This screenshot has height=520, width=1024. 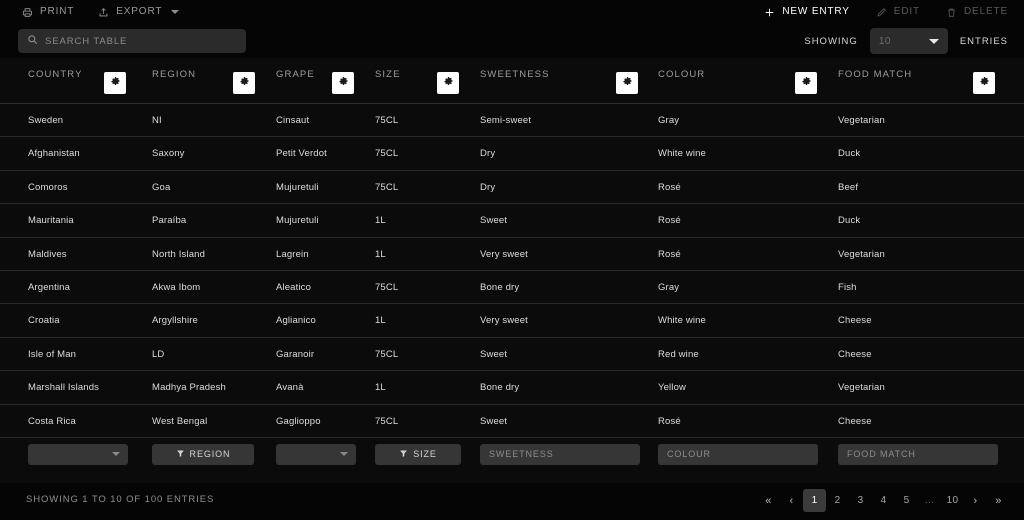 What do you see at coordinates (174, 74) in the screenshot?
I see `column-header-region: REGION` at bounding box center [174, 74].